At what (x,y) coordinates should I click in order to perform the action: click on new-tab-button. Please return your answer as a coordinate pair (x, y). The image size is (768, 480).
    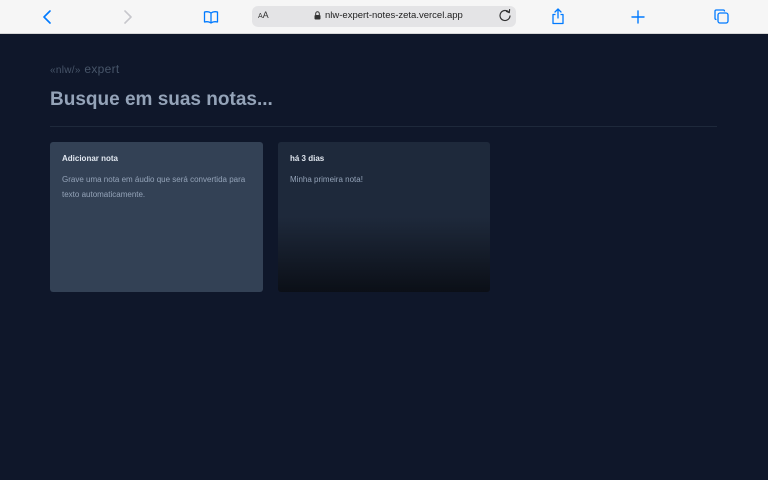
    Looking at the image, I should click on (638, 16).